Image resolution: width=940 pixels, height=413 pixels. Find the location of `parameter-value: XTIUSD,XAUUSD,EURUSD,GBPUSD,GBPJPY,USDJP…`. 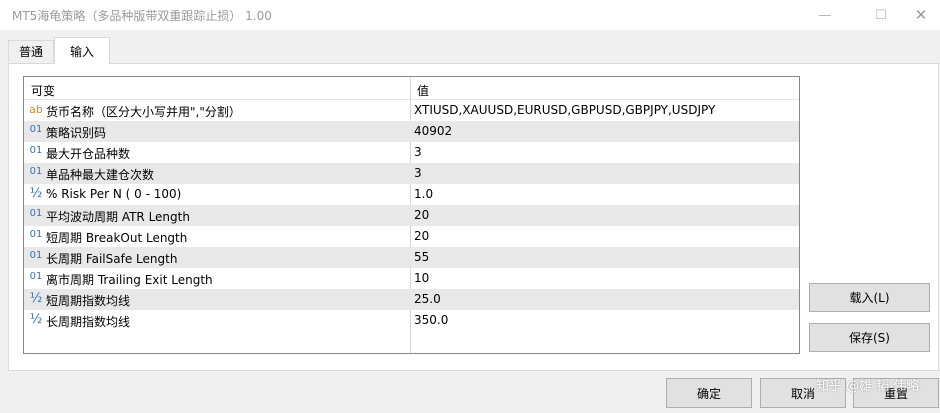

parameter-value: XTIUSD,XAUUSD,EURUSD,GBPUSD,GBPJPY,USDJP… is located at coordinates (564, 110).